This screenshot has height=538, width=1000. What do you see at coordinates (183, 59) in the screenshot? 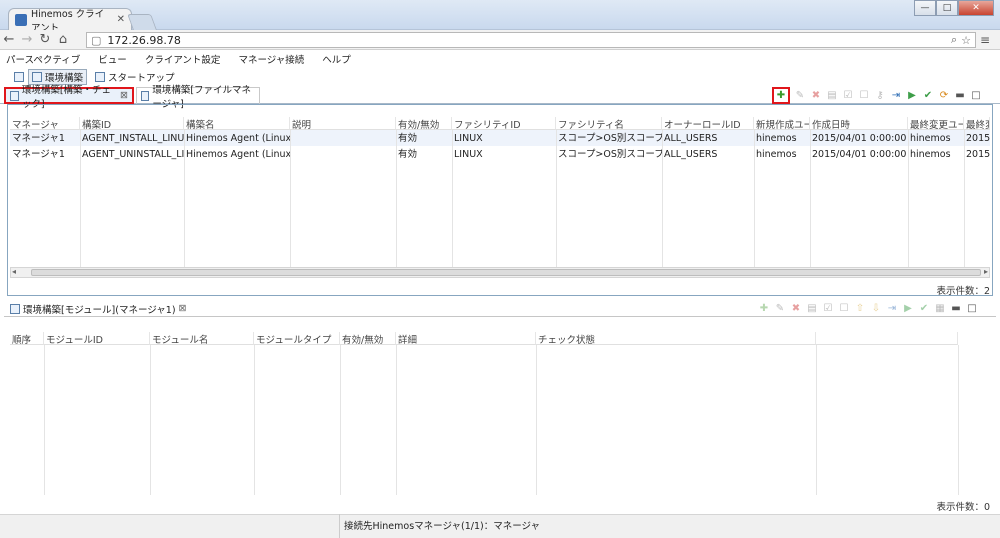
I see `menu-client-settings: クライアント設定` at bounding box center [183, 59].